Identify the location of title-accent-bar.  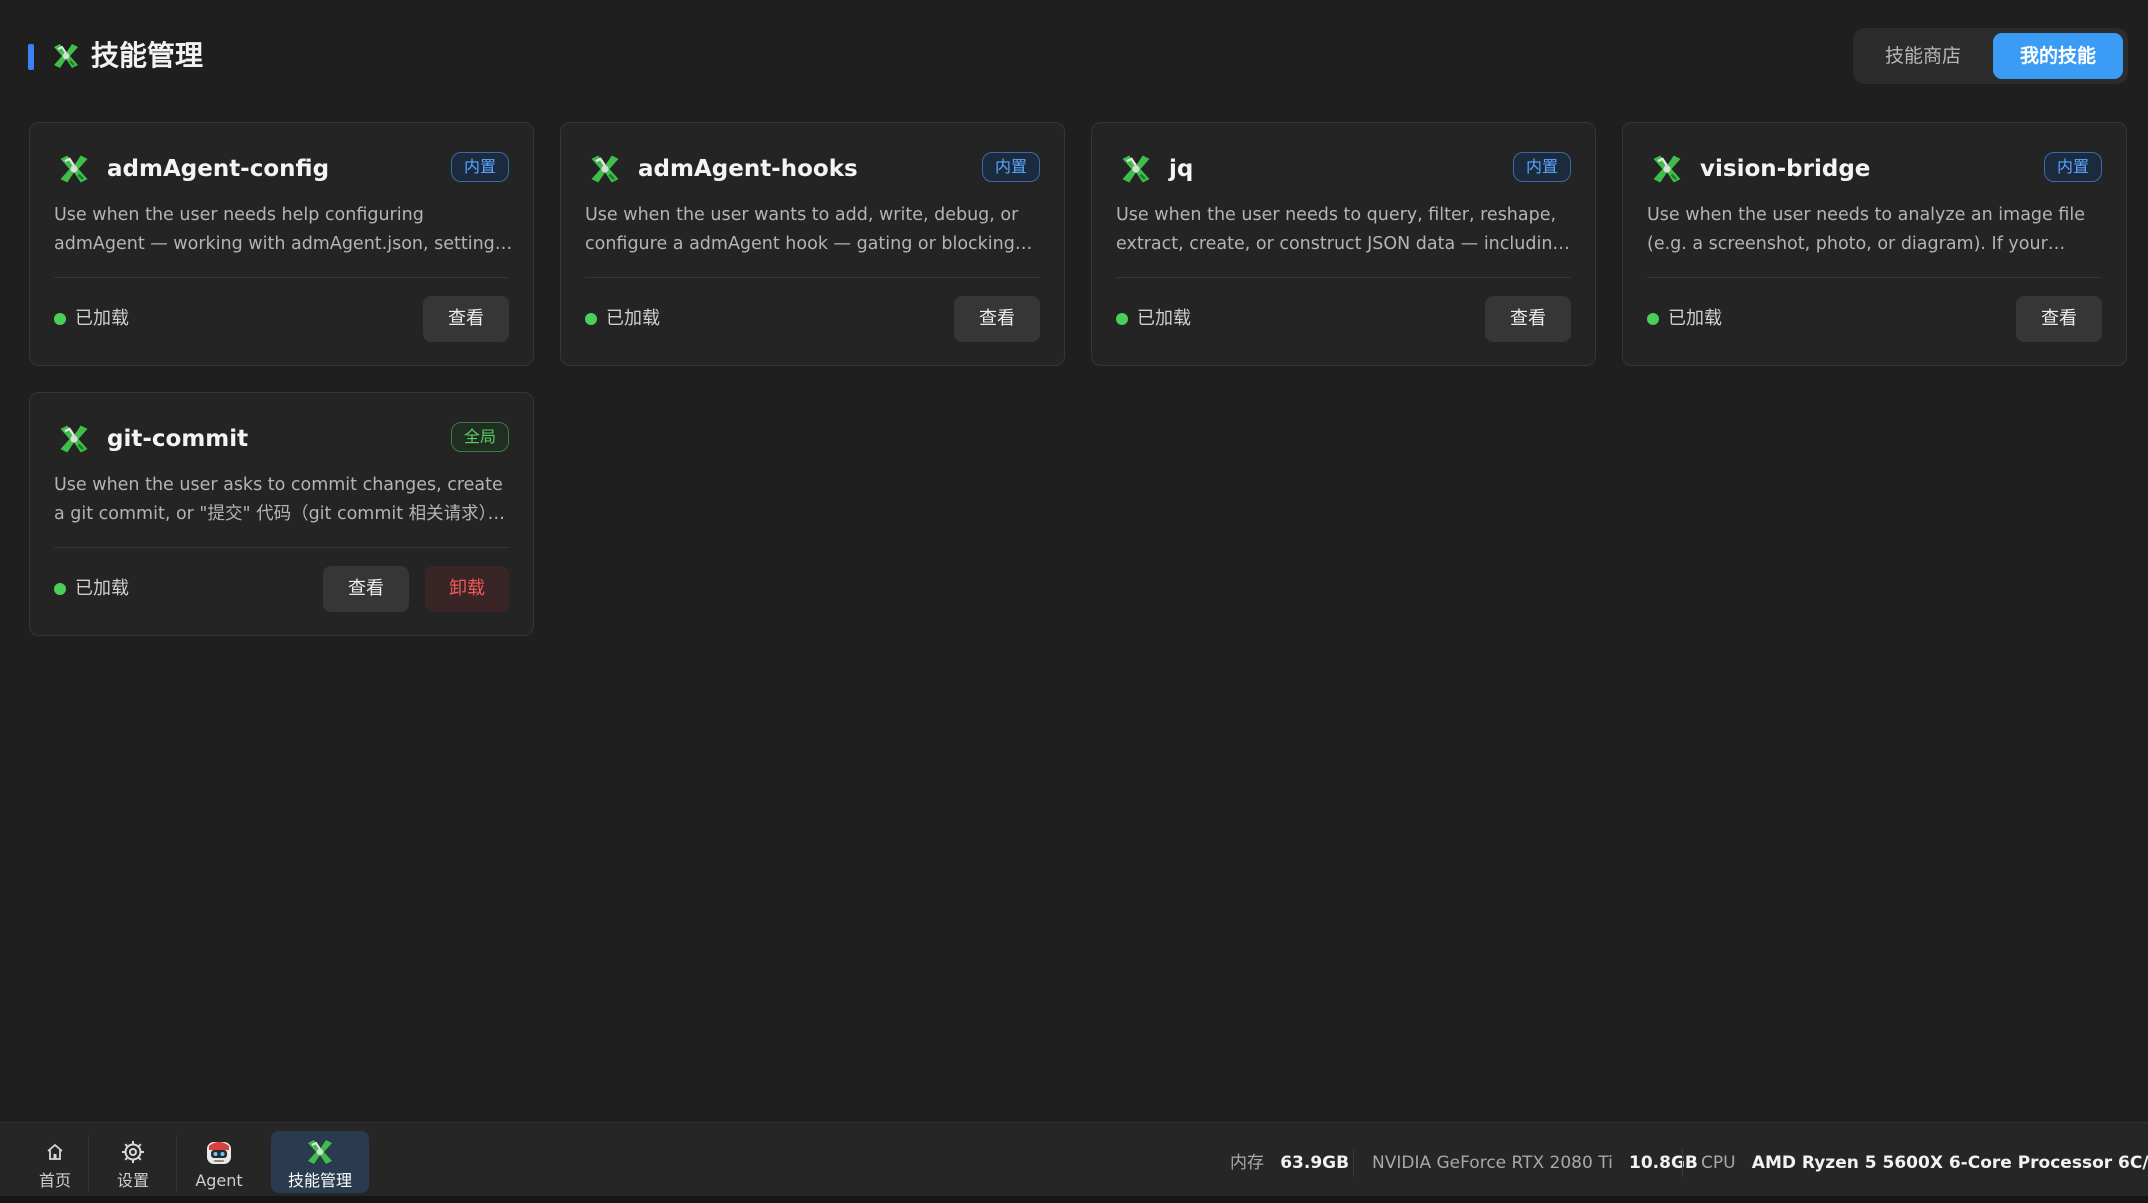
(31, 57).